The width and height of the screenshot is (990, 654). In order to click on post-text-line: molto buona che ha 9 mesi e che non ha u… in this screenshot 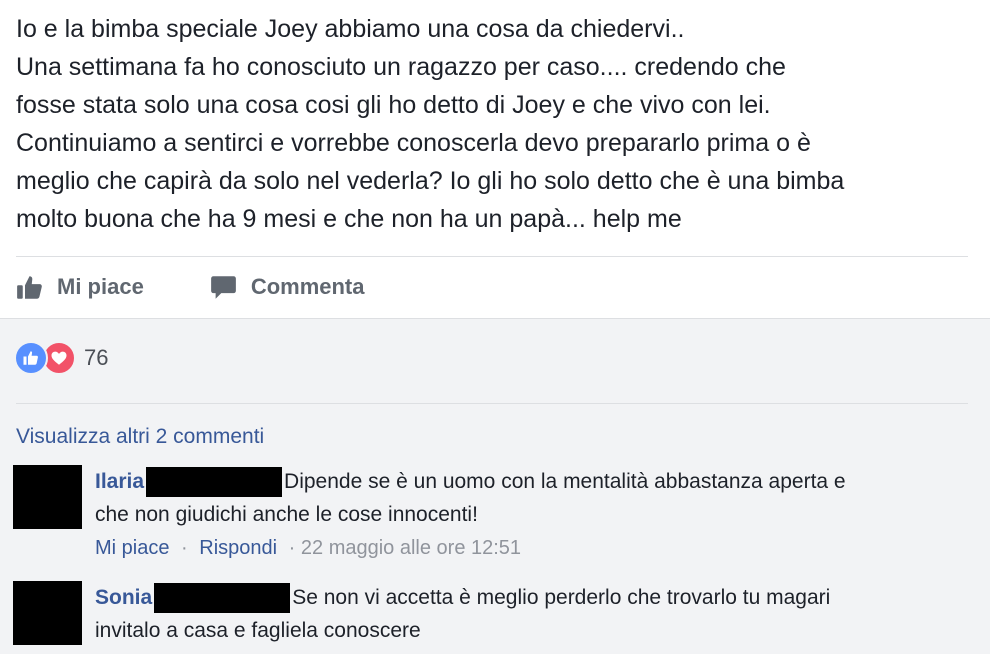, I will do `click(349, 219)`.